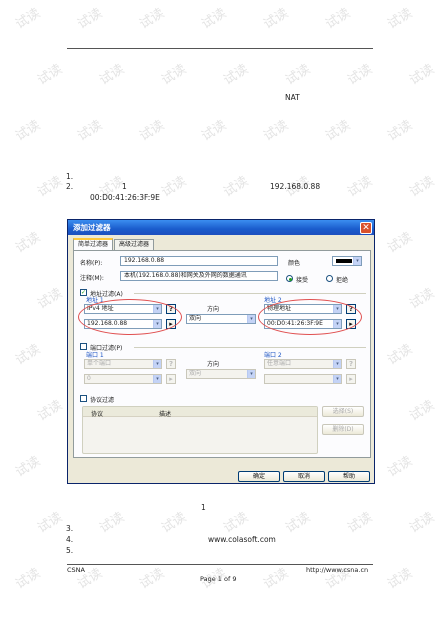  I want to click on step-1: 1., so click(70, 176).